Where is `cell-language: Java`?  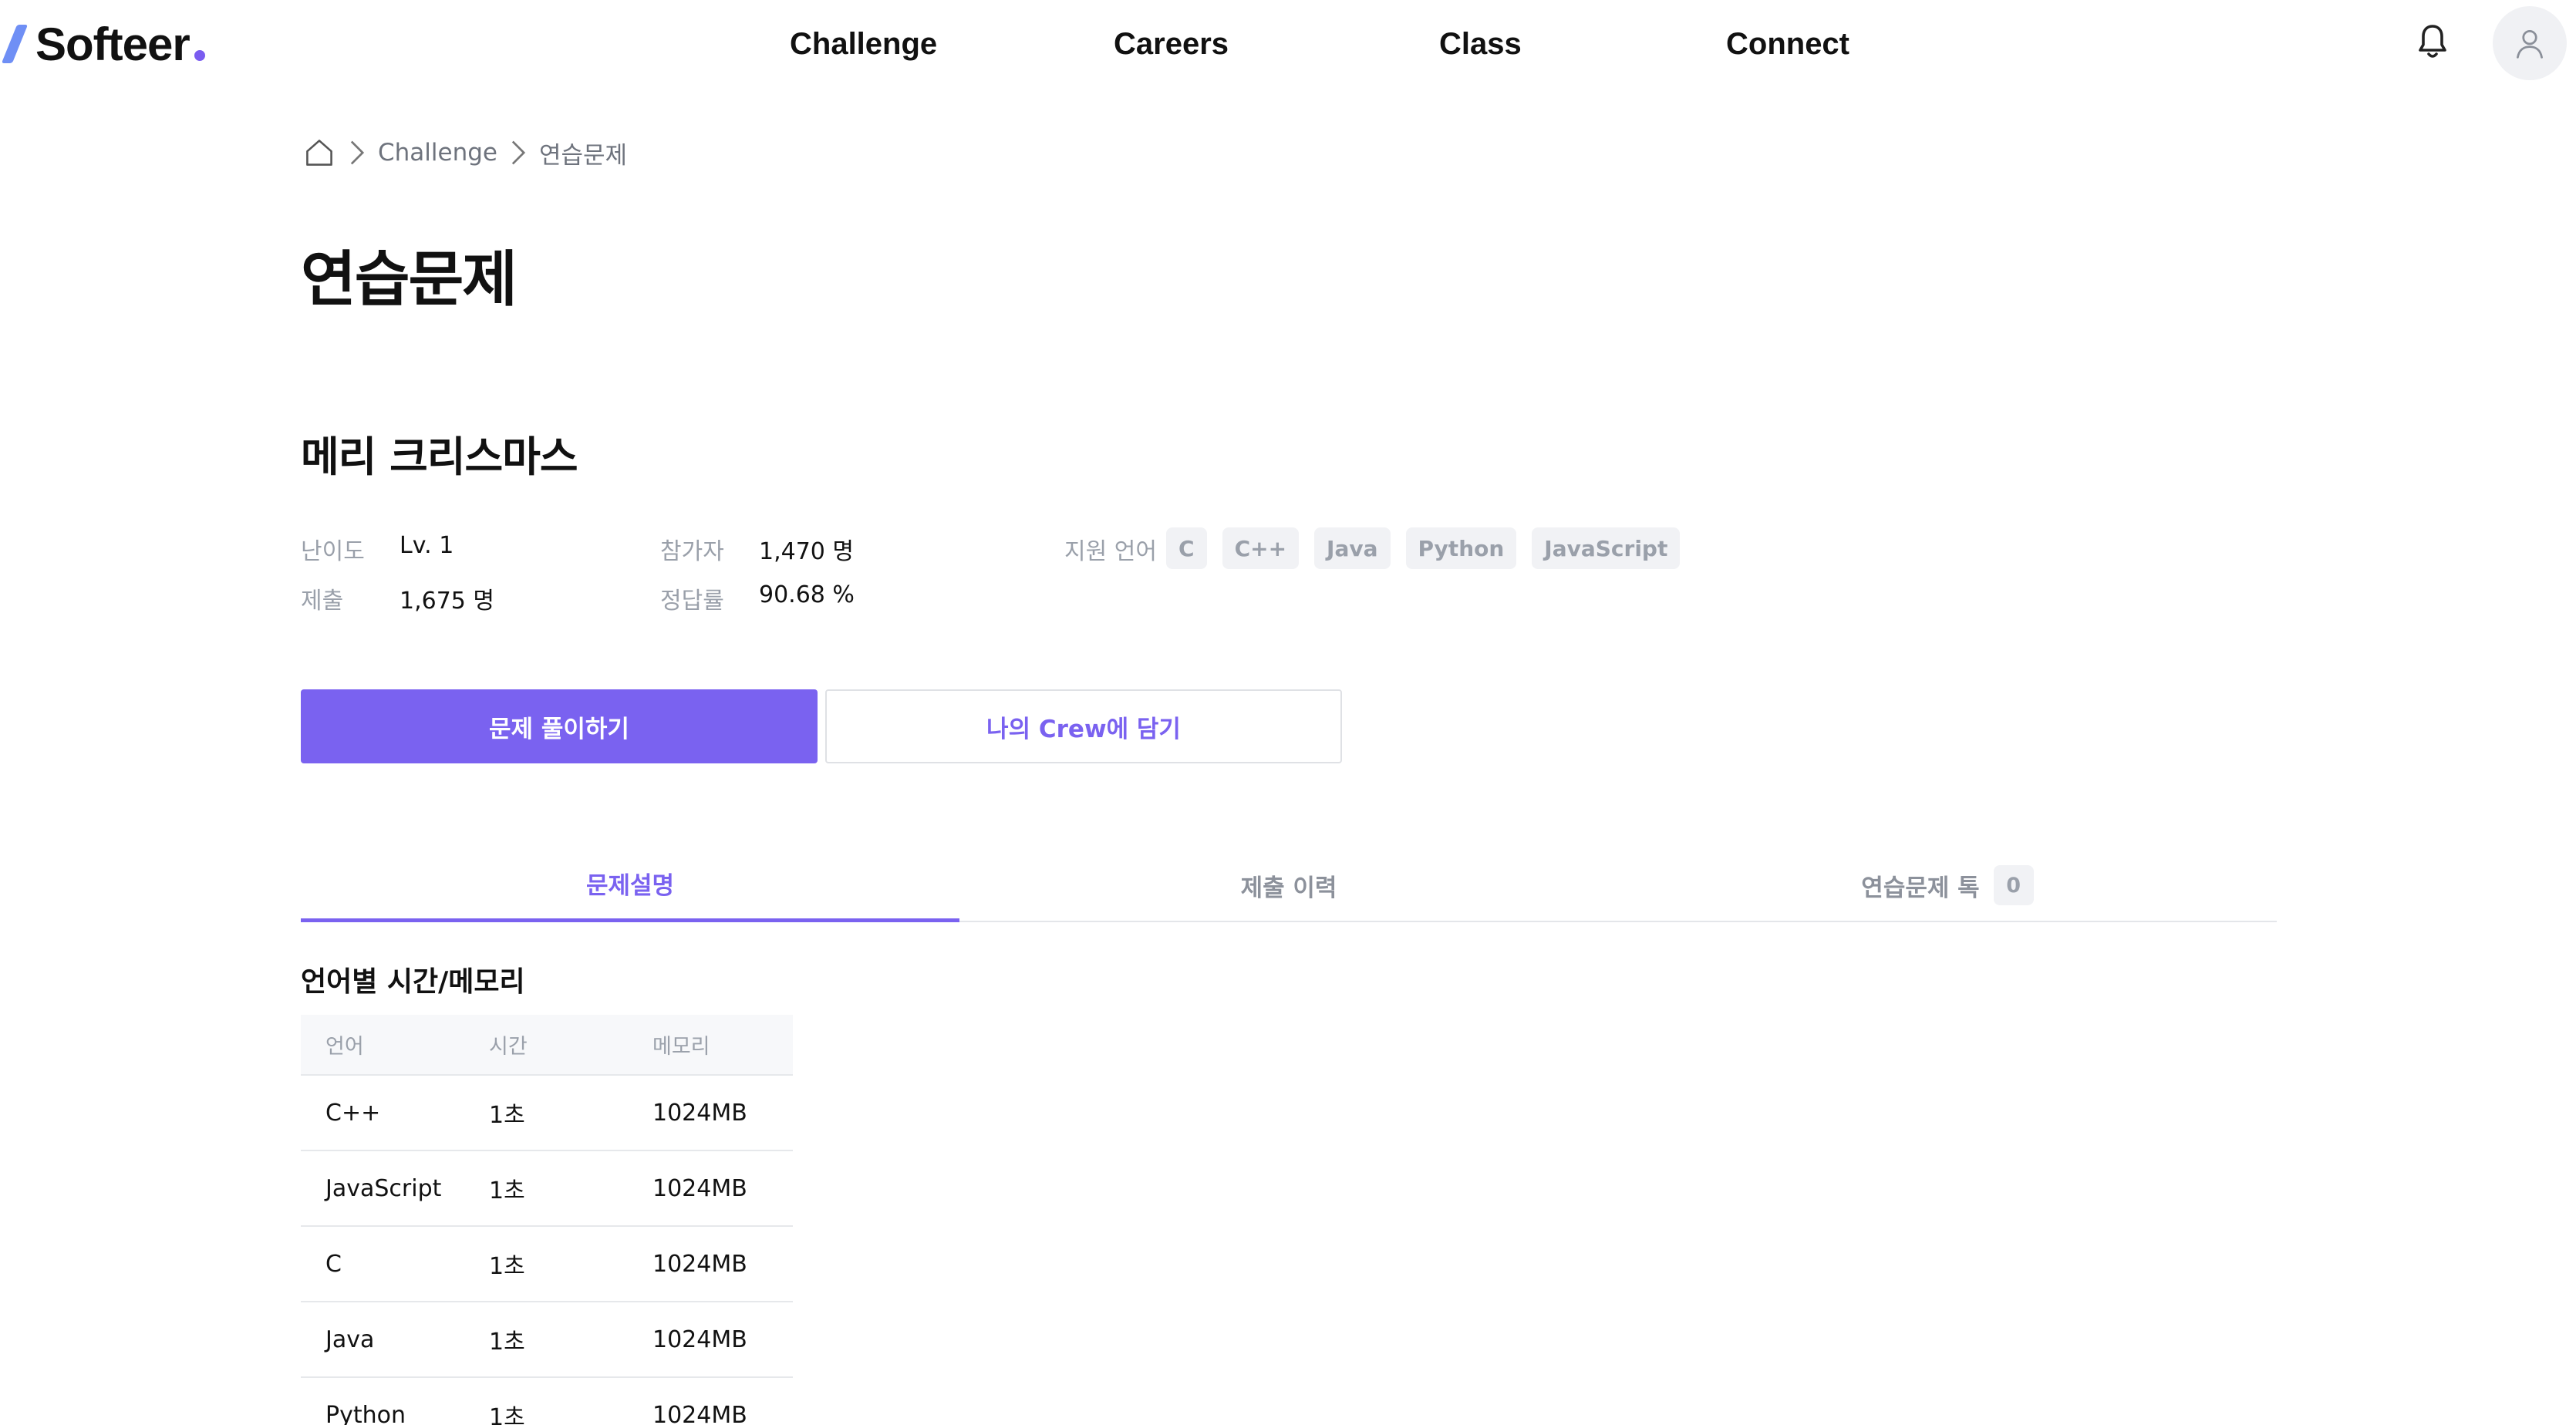
cell-language: Java is located at coordinates (382, 1340).